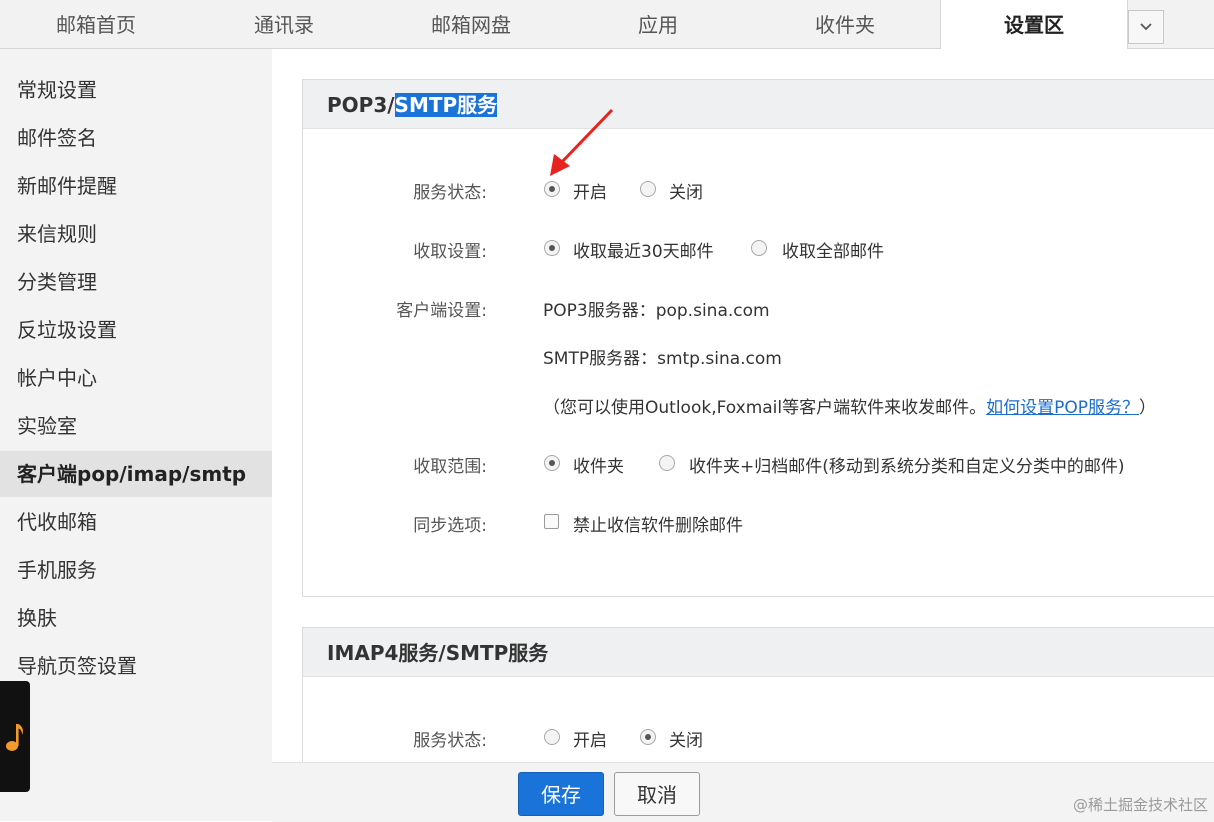 This screenshot has width=1214, height=822. I want to click on pop3-status-off-label: 关闭, so click(686, 190).